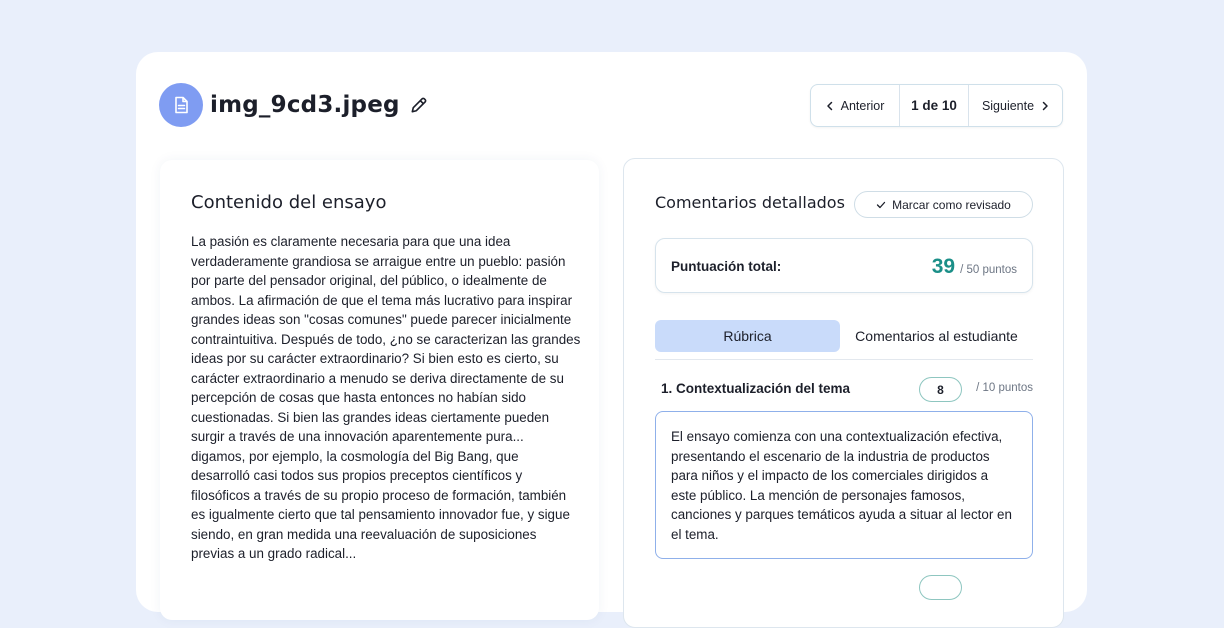 The width and height of the screenshot is (1224, 628). Describe the element at coordinates (988, 270) in the screenshot. I see `total-score-max: / 50 puntos` at that location.